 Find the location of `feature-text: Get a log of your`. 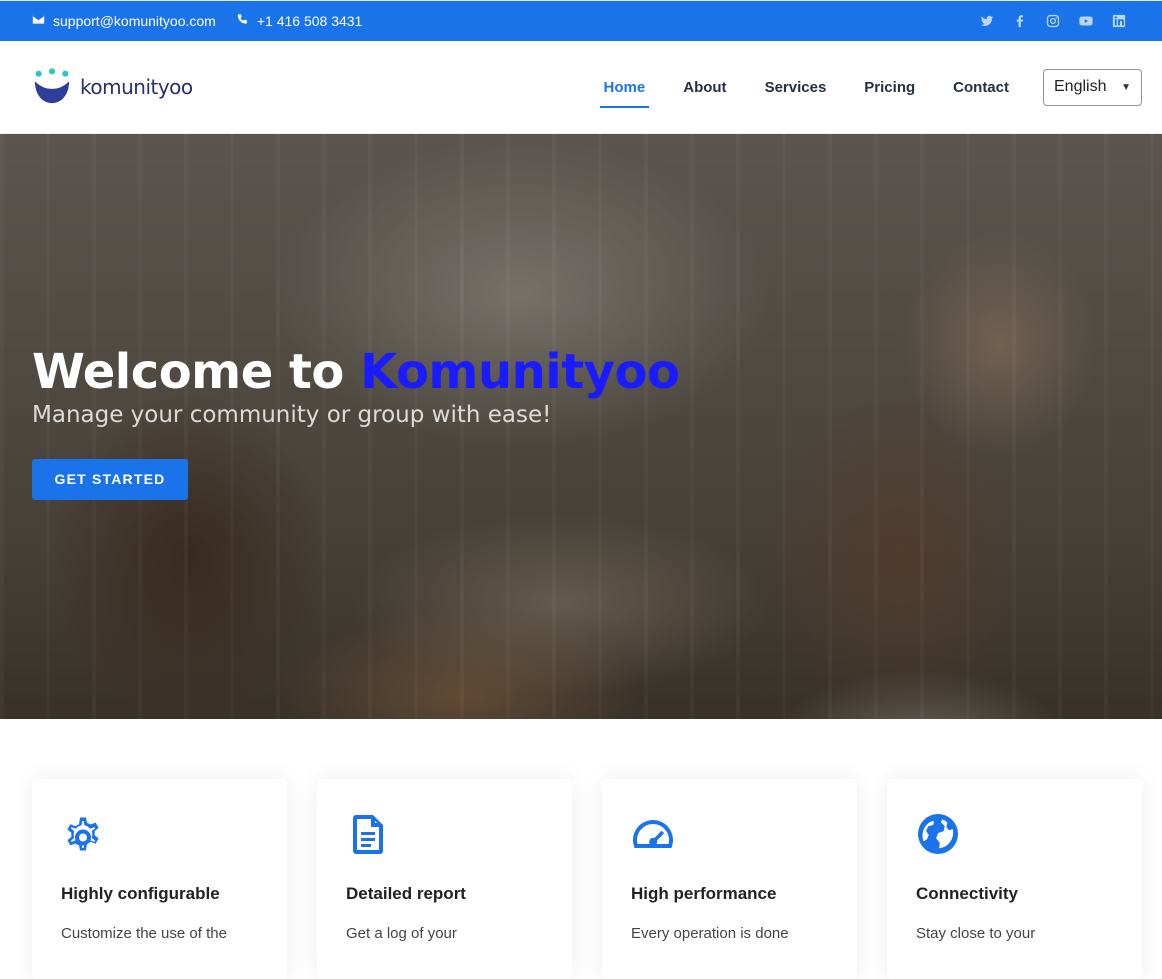

feature-text: Get a log of your is located at coordinates (401, 933).